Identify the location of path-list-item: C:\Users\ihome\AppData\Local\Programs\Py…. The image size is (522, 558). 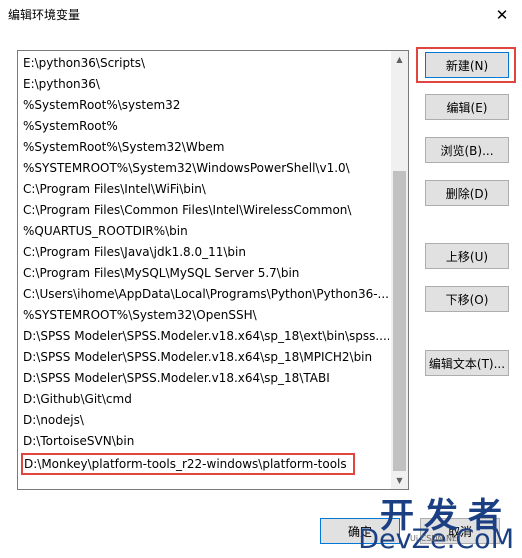
(206, 294).